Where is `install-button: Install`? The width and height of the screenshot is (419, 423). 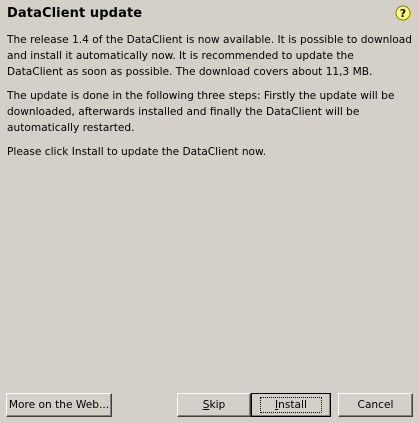 install-button: Install is located at coordinates (291, 405).